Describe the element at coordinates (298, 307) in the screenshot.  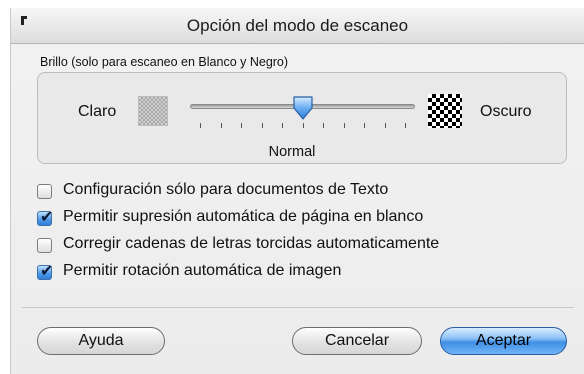
I see `divider` at that location.